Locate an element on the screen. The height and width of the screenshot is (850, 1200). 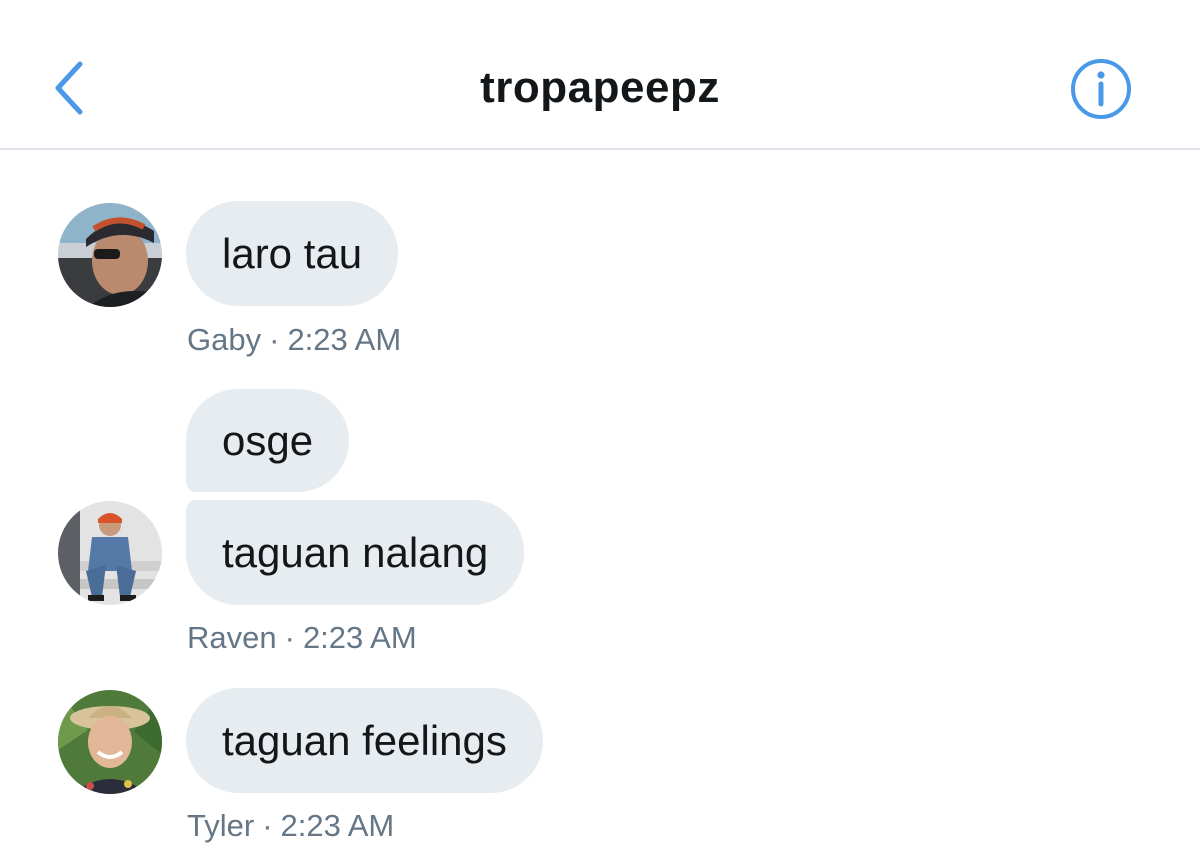
message-meta: Gaby · 2:23 AM is located at coordinates (294, 340).